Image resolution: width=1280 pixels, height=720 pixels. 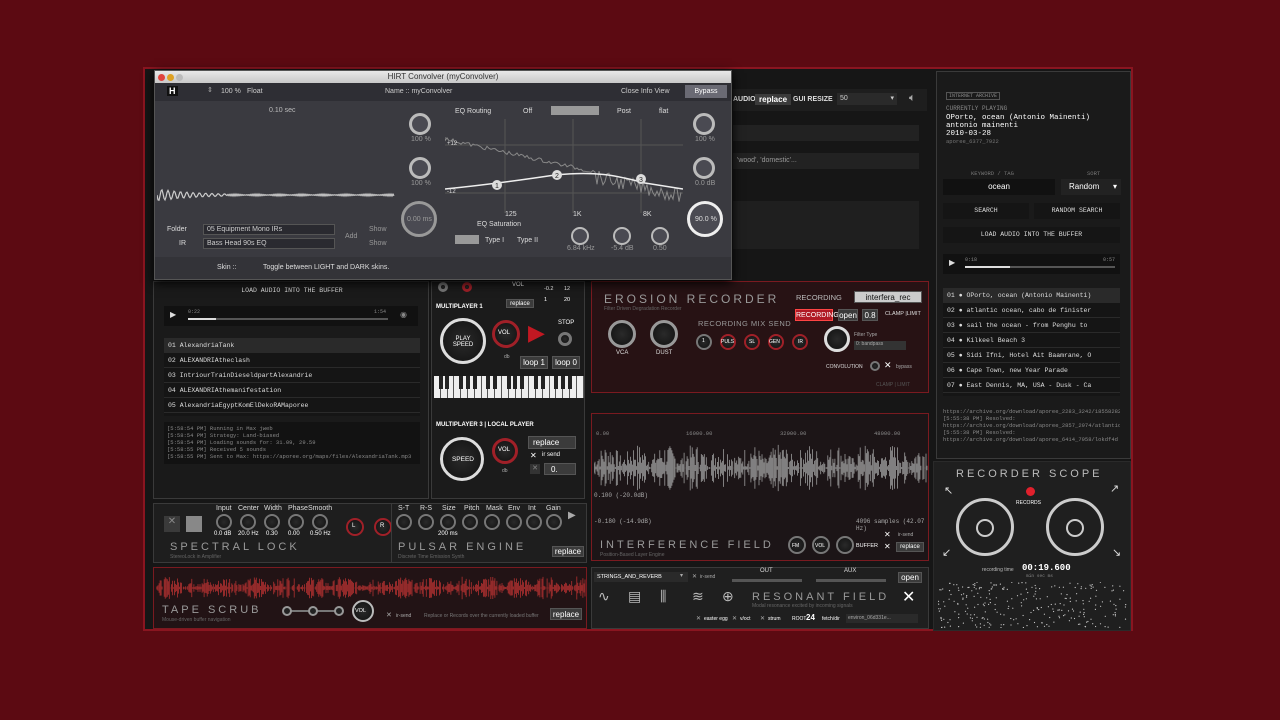 I want to click on gain-knob, so click(x=554, y=522).